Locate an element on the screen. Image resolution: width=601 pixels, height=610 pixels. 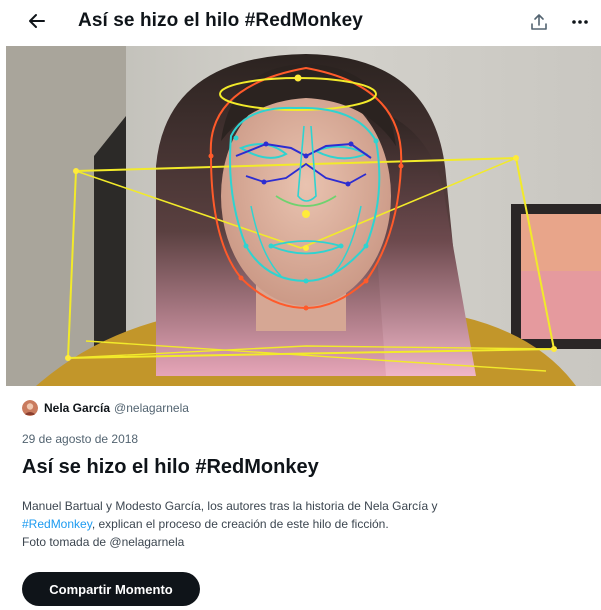
share-moment-button: Compartir Momento is located at coordinates (111, 589).